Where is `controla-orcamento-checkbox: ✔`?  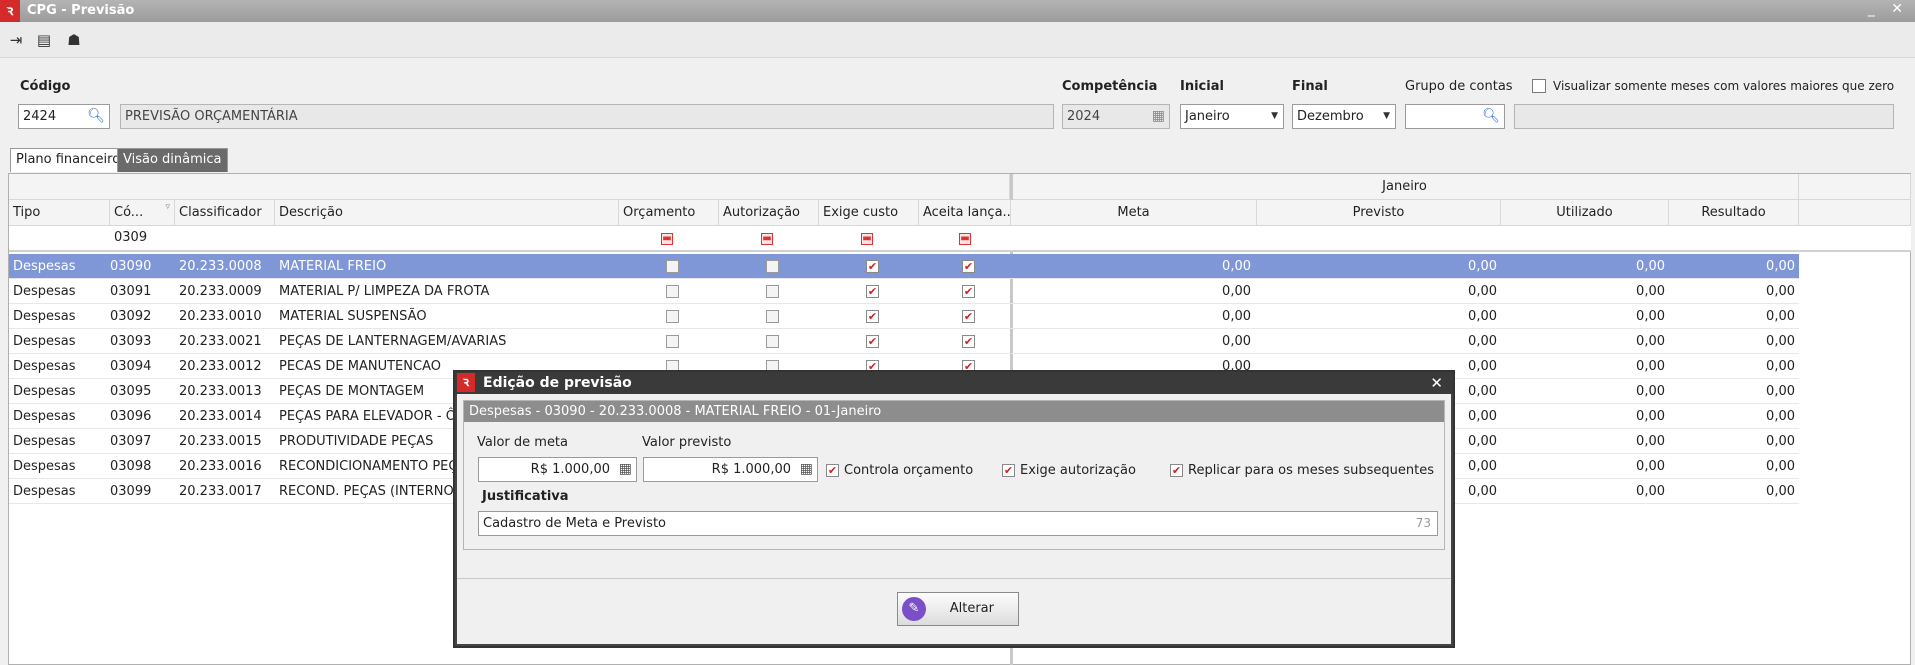
controla-orcamento-checkbox: ✔ is located at coordinates (832, 470).